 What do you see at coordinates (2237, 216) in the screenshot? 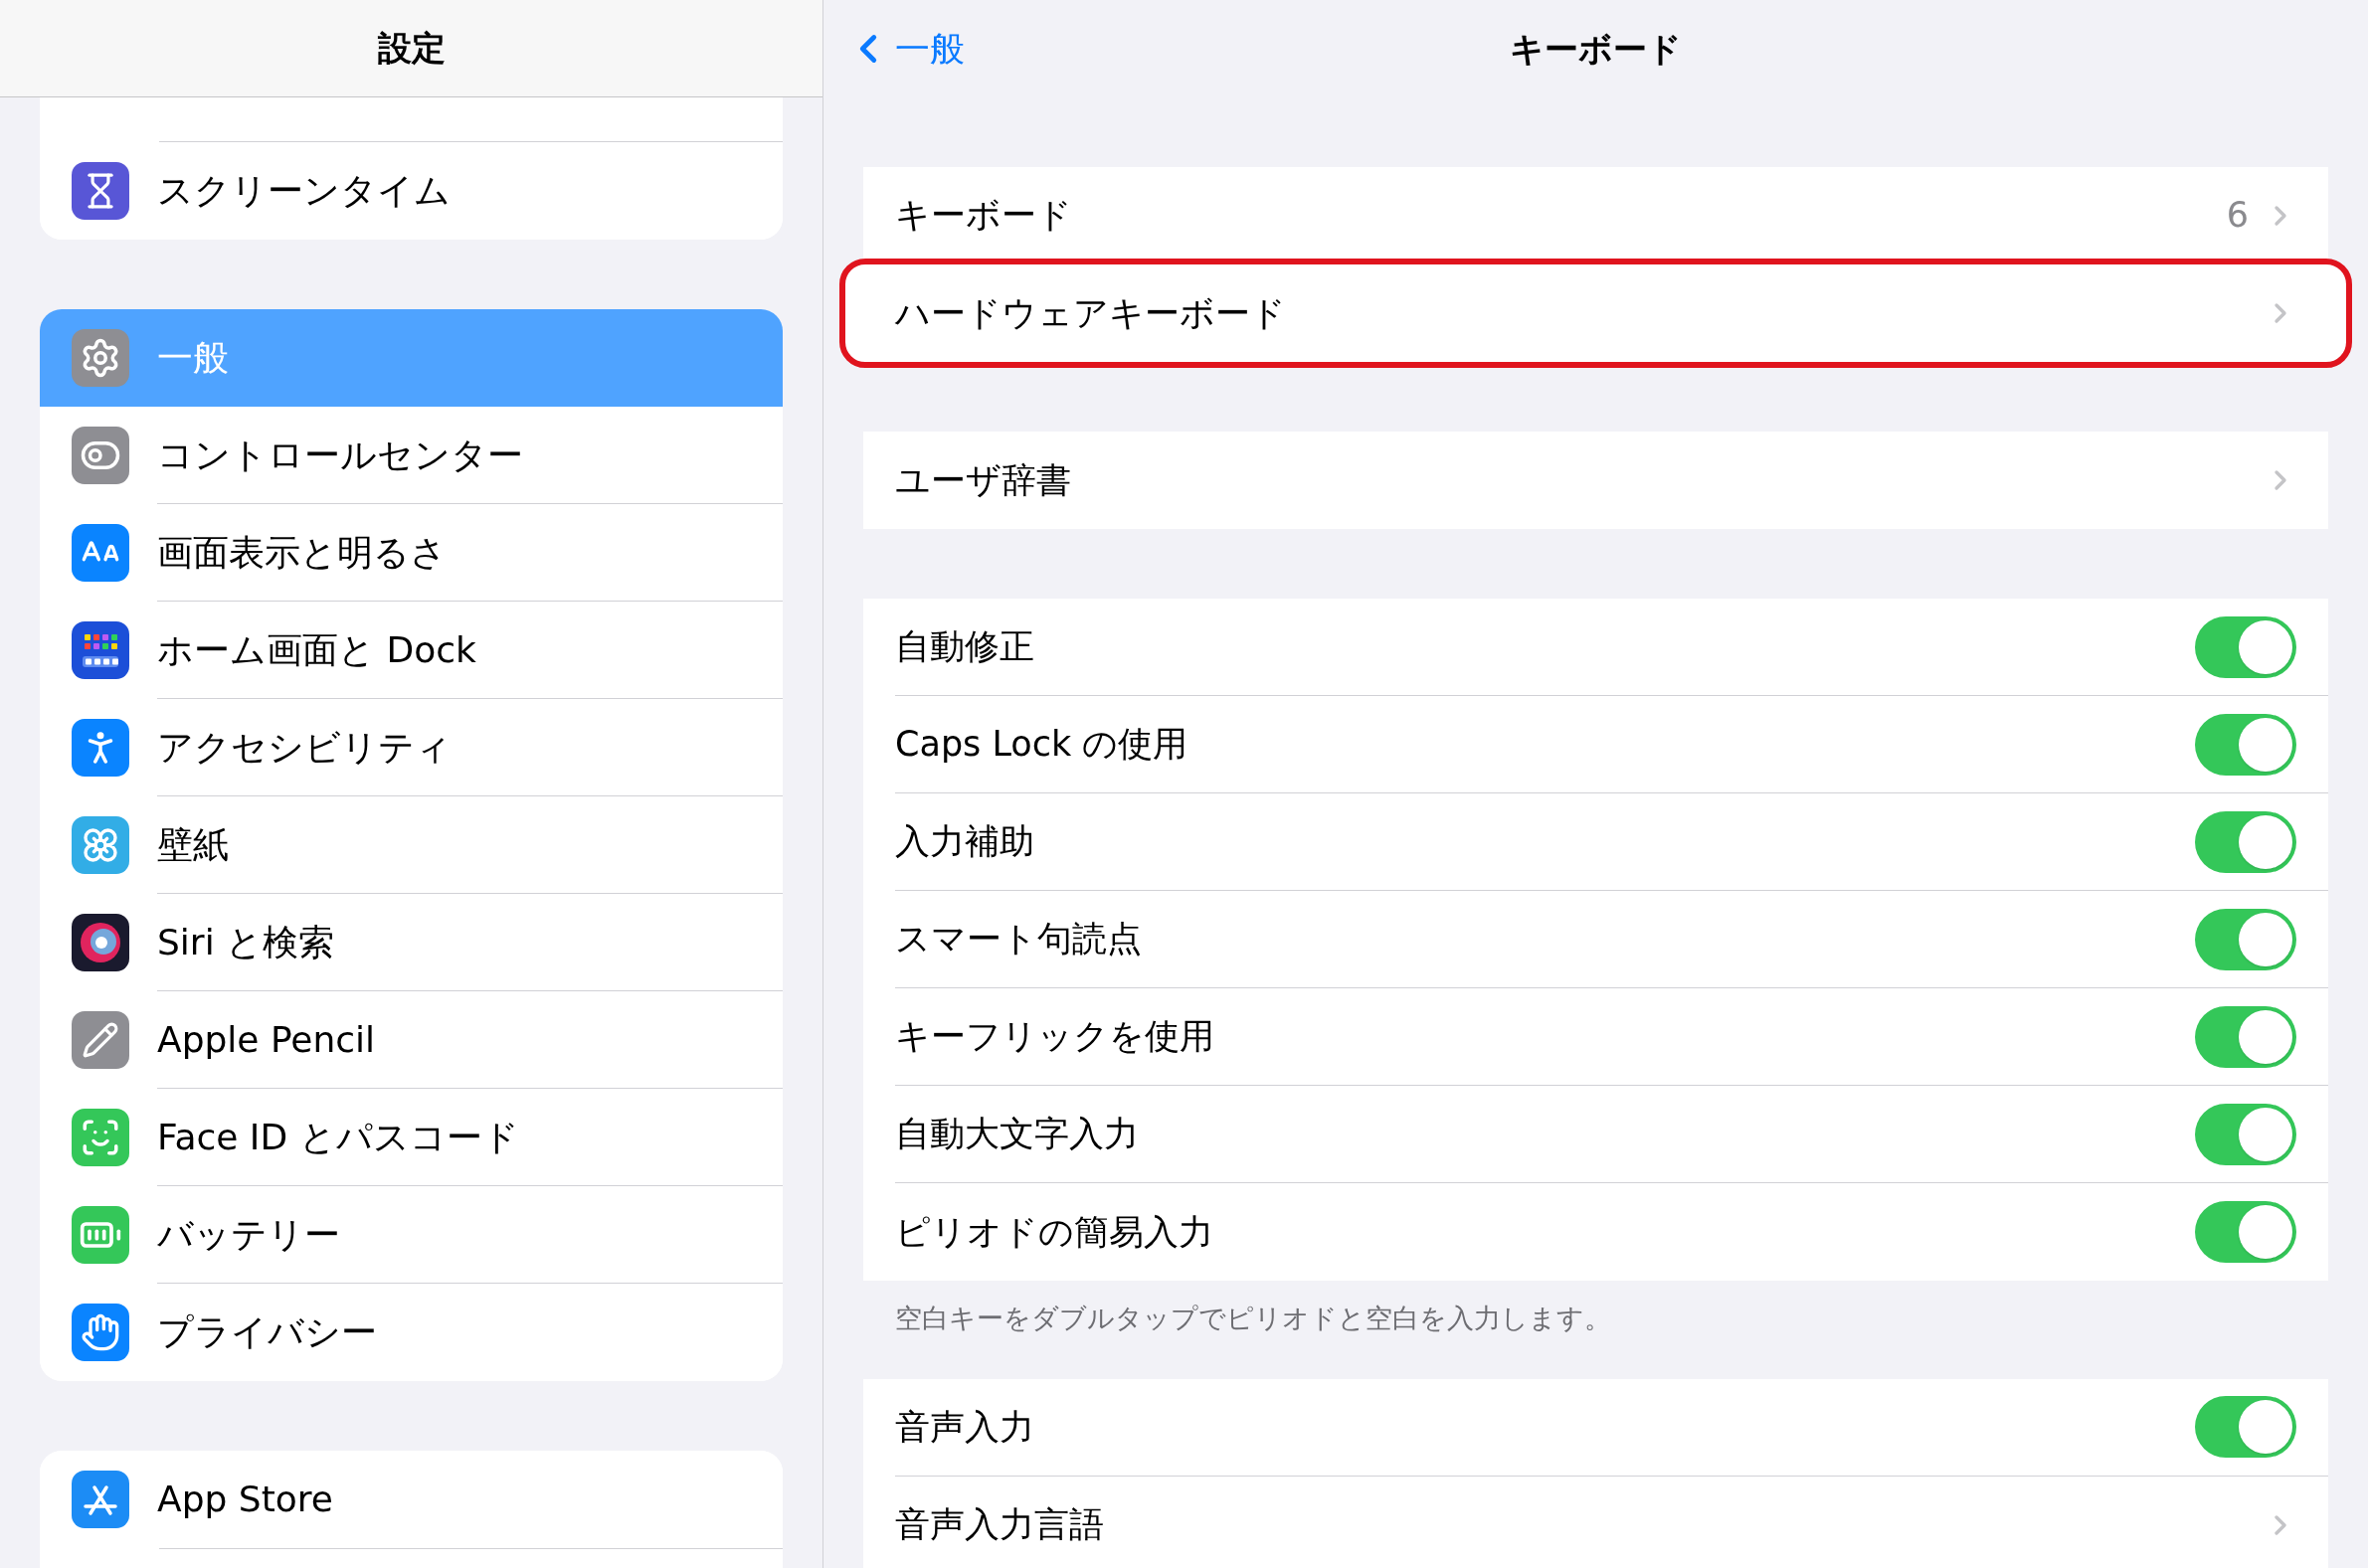
I see `setting-value: 6` at bounding box center [2237, 216].